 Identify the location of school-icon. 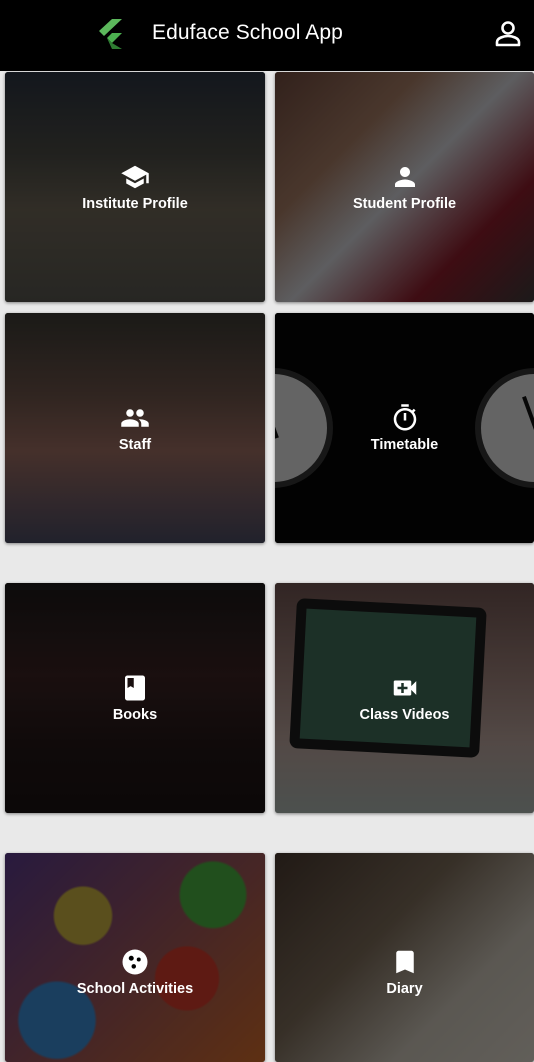
(135, 177).